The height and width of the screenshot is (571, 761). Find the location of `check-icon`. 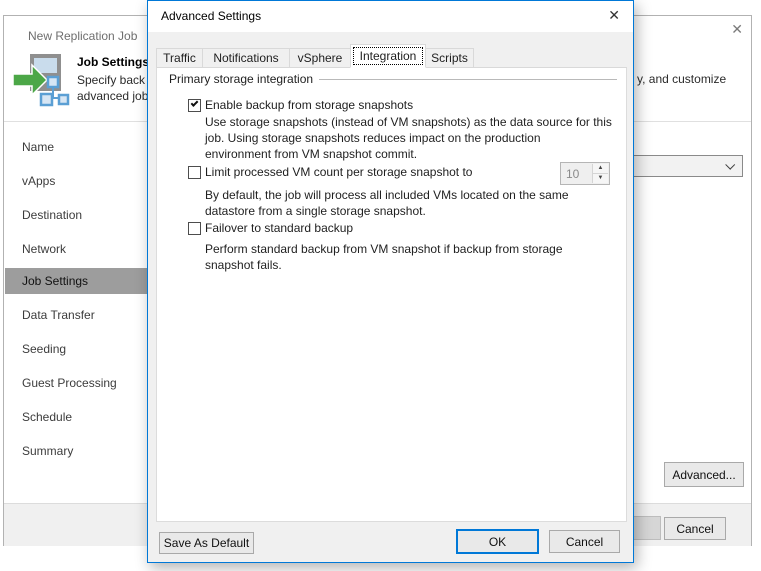

check-icon is located at coordinates (194, 103).